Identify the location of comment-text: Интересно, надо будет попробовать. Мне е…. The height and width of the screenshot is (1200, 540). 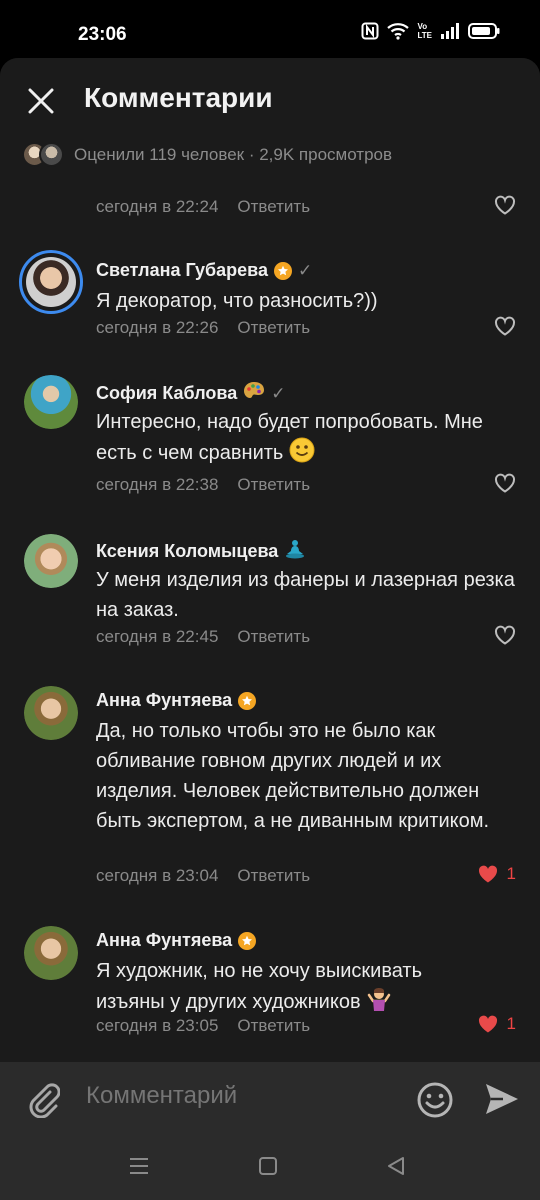
(306, 439).